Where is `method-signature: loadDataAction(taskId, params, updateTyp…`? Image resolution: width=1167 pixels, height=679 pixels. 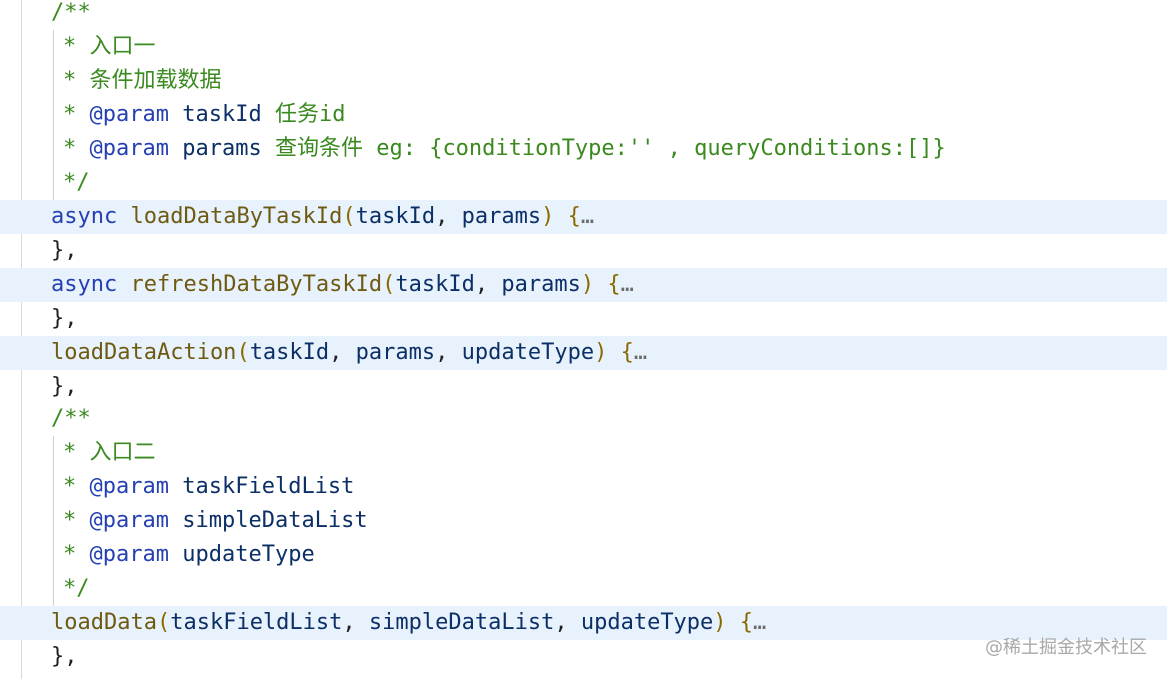
method-signature: loadDataAction(taskId, params, updateTyp… is located at coordinates (349, 353).